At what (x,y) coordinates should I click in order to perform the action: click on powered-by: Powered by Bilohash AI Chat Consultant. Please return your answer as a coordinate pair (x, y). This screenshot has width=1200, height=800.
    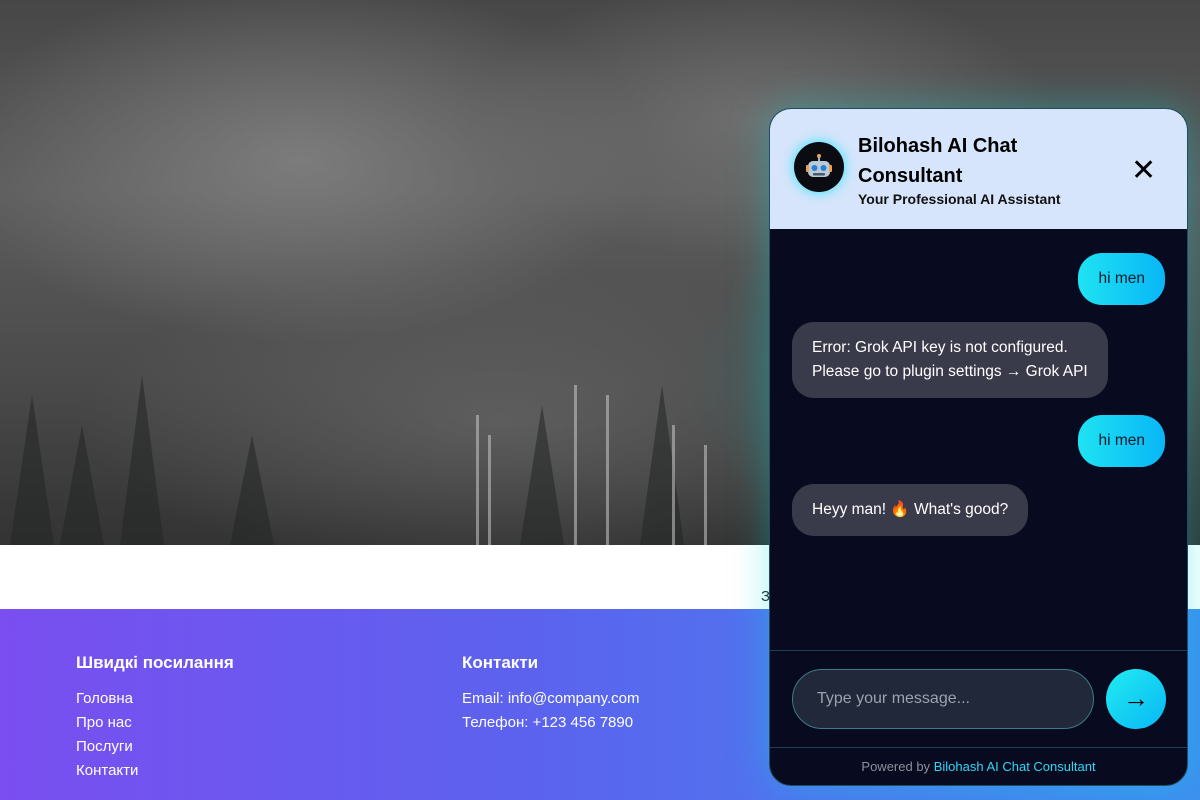
    Looking at the image, I should click on (978, 766).